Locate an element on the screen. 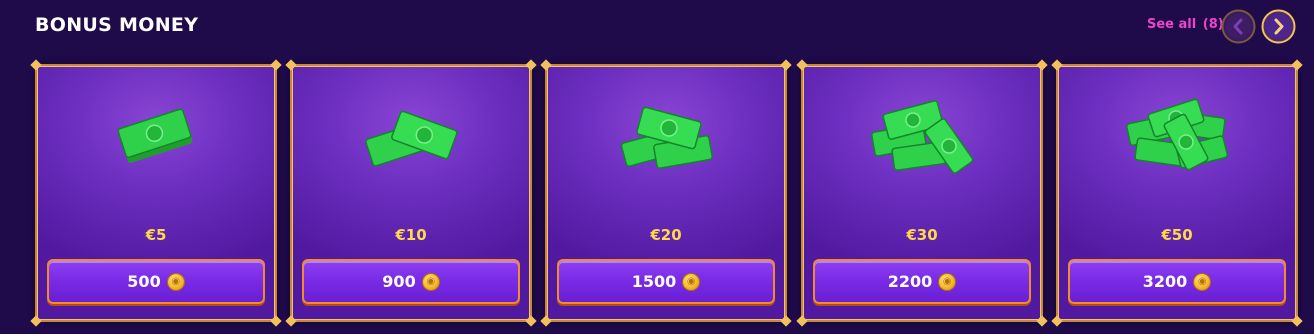 The image size is (1314, 334). buy-button: 2200 ◉ is located at coordinates (922, 281).